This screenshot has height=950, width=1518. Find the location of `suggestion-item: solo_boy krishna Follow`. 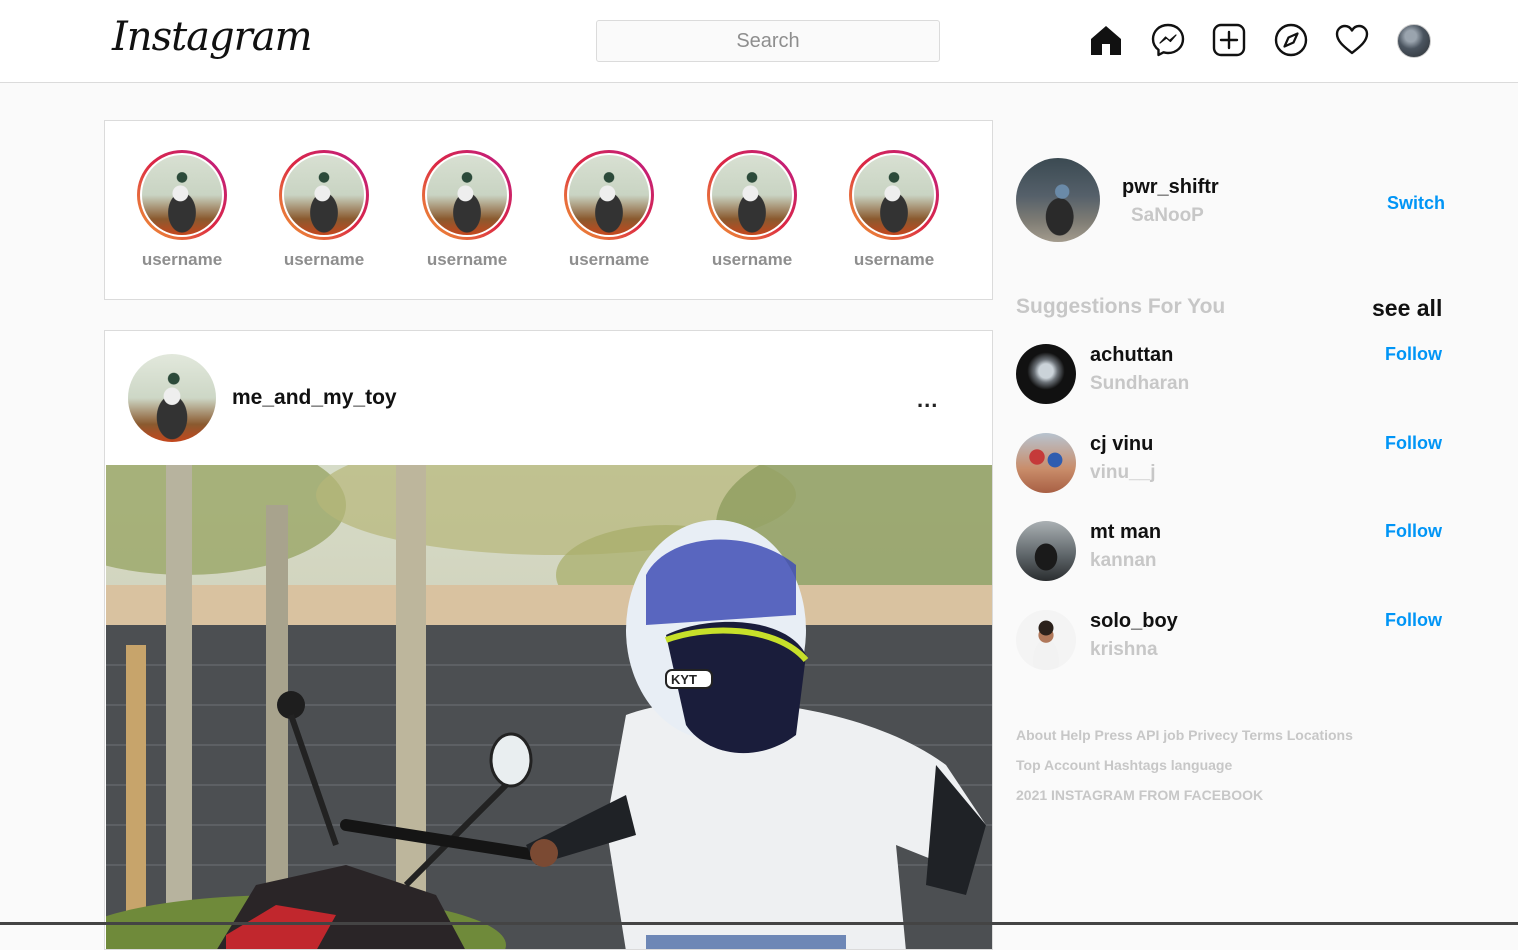

suggestion-item: solo_boy krishna Follow is located at coordinates (1231, 642).